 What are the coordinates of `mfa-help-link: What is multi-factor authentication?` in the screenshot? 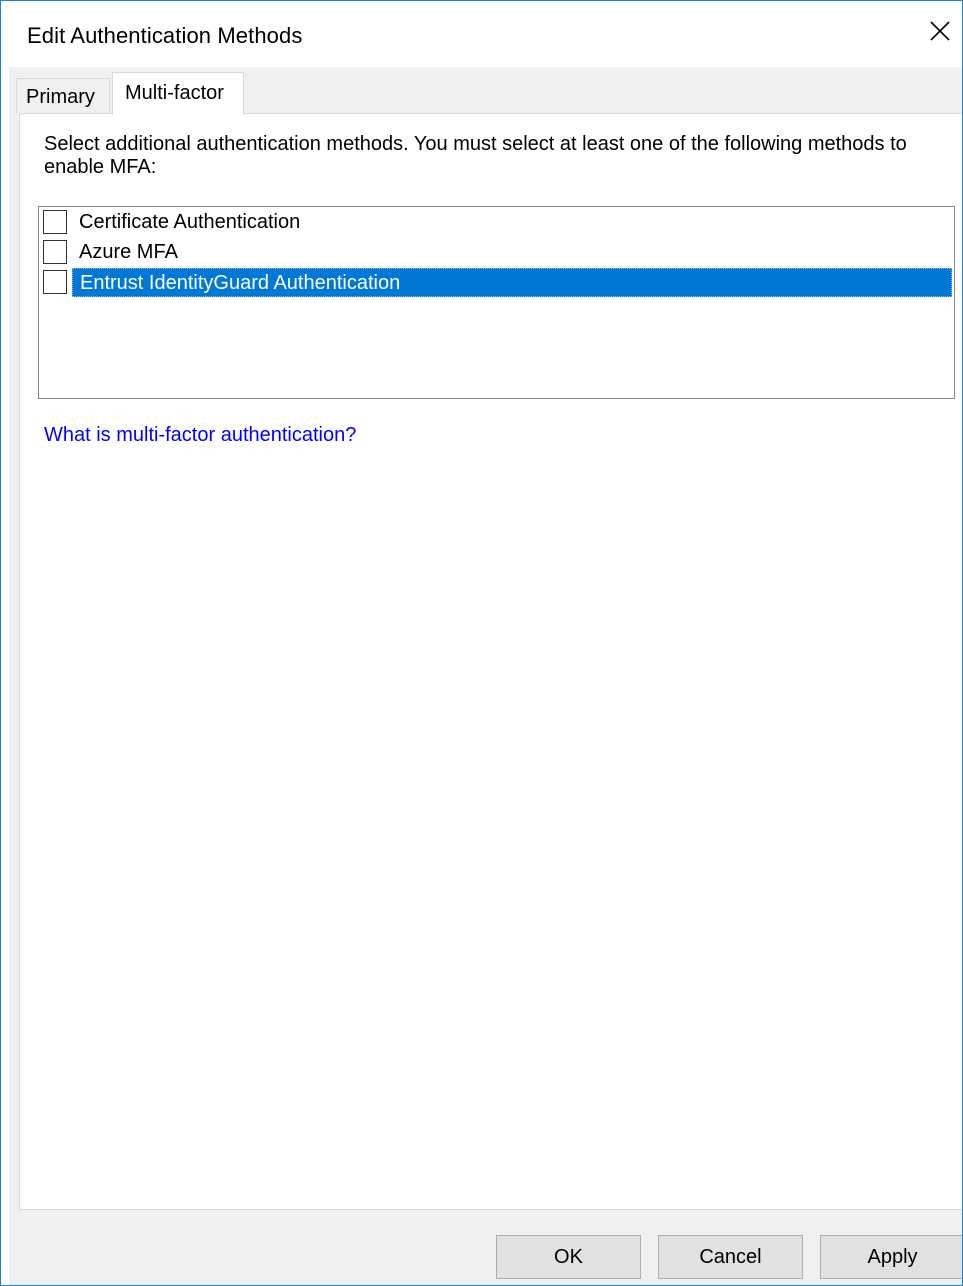 It's located at (200, 435).